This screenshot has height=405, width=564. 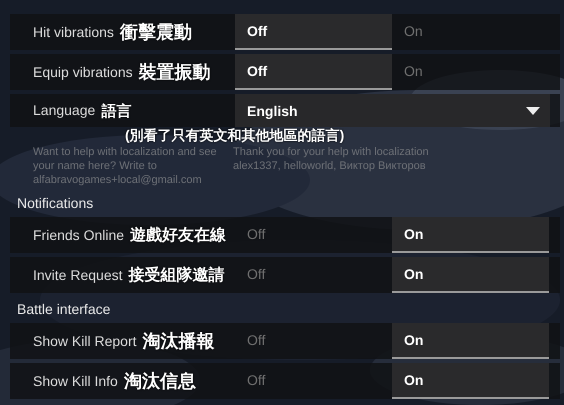 I want to click on caption: 裝置振動, so click(x=174, y=72).